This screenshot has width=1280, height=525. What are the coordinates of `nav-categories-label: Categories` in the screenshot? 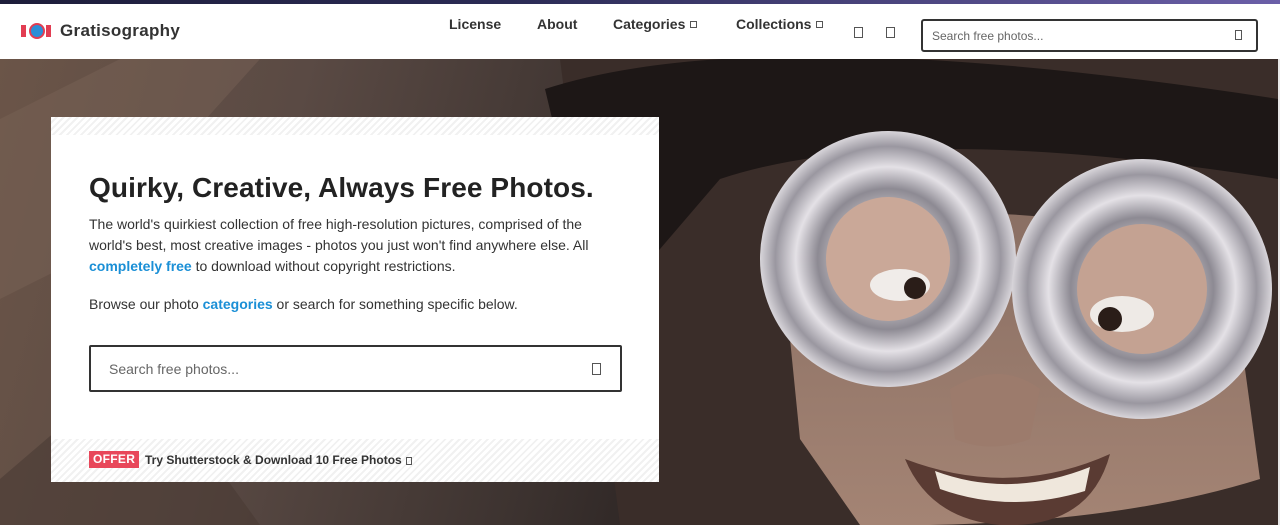 It's located at (649, 24).